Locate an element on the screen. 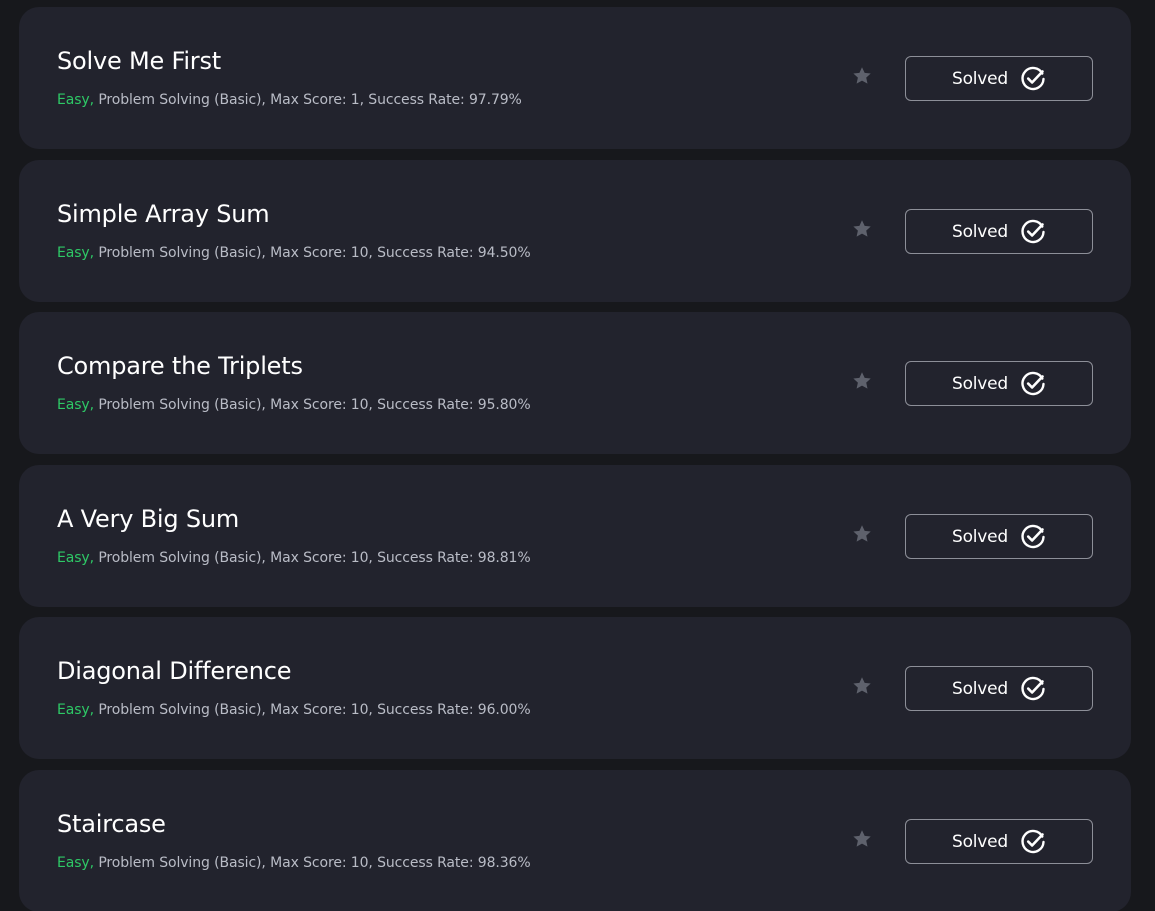  challenge-title: Solve Me First is located at coordinates (139, 61).